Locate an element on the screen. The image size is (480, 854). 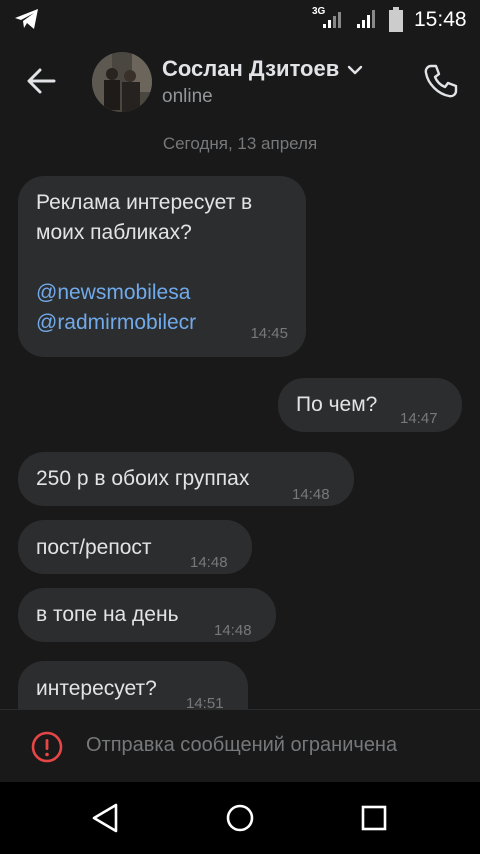
contact-name: Сослан Дзитоев is located at coordinates (251, 68).